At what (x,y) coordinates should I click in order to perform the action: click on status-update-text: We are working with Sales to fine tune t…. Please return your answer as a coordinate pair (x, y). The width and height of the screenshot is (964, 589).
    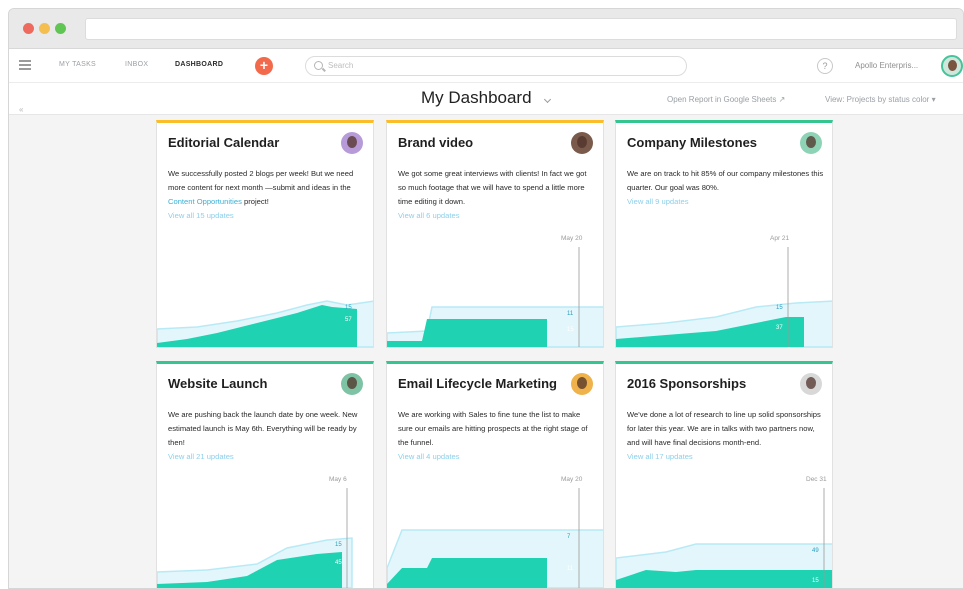
    Looking at the image, I should click on (497, 436).